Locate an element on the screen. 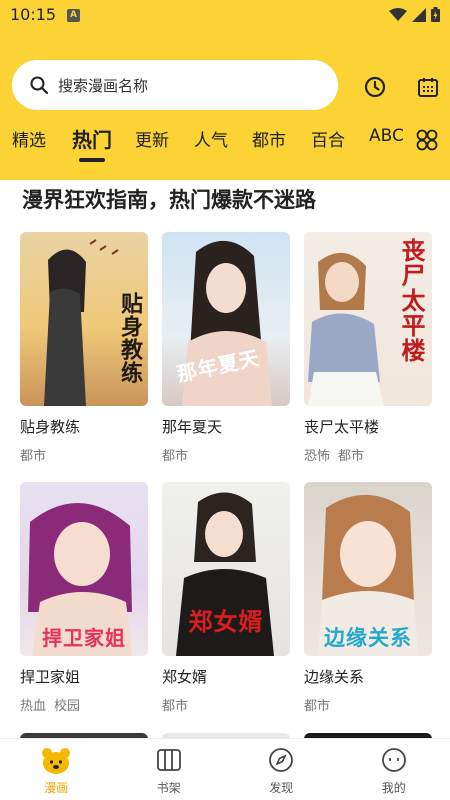 The height and width of the screenshot is (800, 450). search-placeholder: 搜索漫画名称 is located at coordinates (103, 85).